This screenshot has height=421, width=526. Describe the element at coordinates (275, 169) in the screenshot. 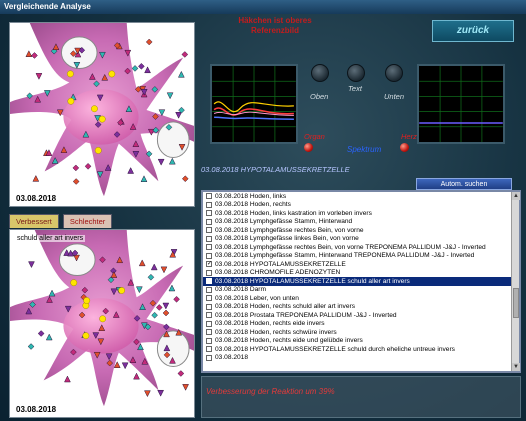

I see `selected-item-label: 03.08.2018 HYPOTALAMUSSEKRETZELLE` at that location.